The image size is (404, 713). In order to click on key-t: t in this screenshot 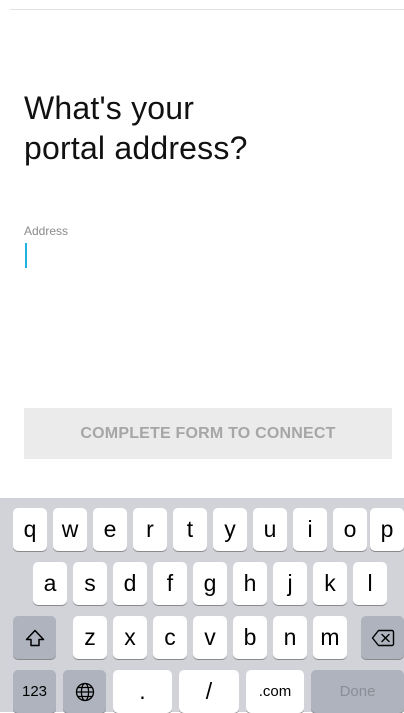, I will do `click(190, 529)`.